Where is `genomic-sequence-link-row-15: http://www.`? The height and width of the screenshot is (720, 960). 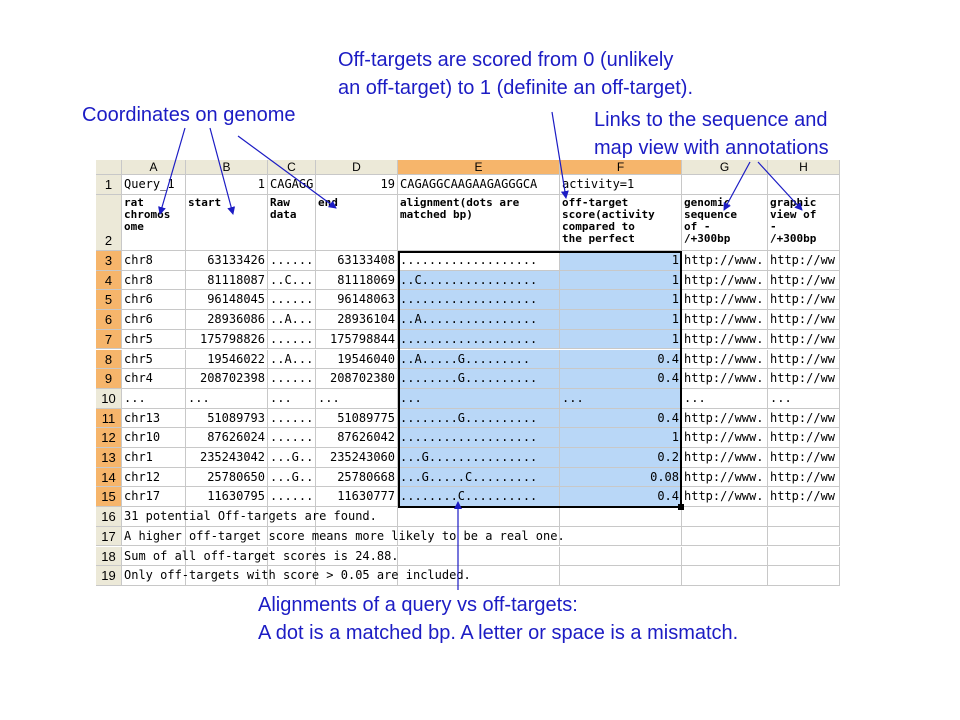 genomic-sequence-link-row-15: http://www. is located at coordinates (725, 497).